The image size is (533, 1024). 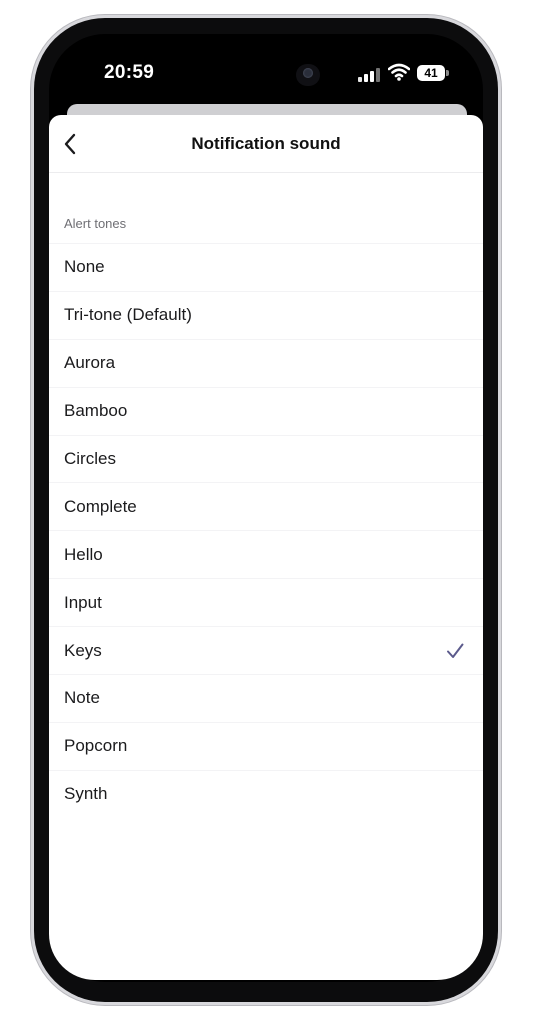 I want to click on tone-label: Note, so click(x=82, y=698).